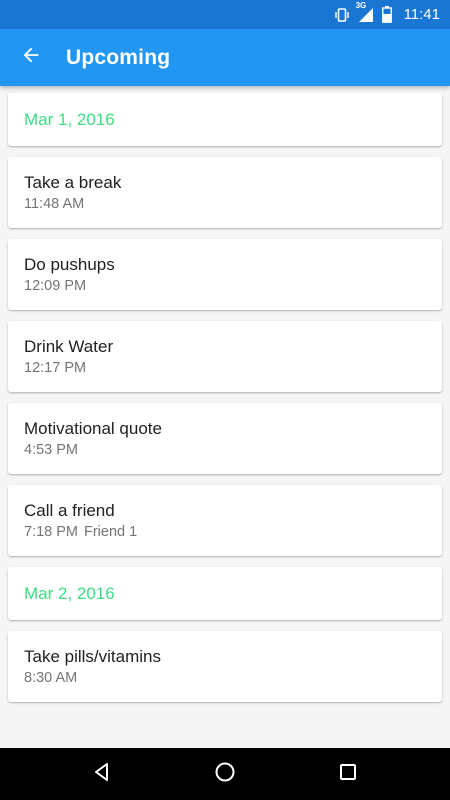 This screenshot has height=800, width=450. What do you see at coordinates (225, 678) in the screenshot?
I see `reminder-time: 8:30 AM` at bounding box center [225, 678].